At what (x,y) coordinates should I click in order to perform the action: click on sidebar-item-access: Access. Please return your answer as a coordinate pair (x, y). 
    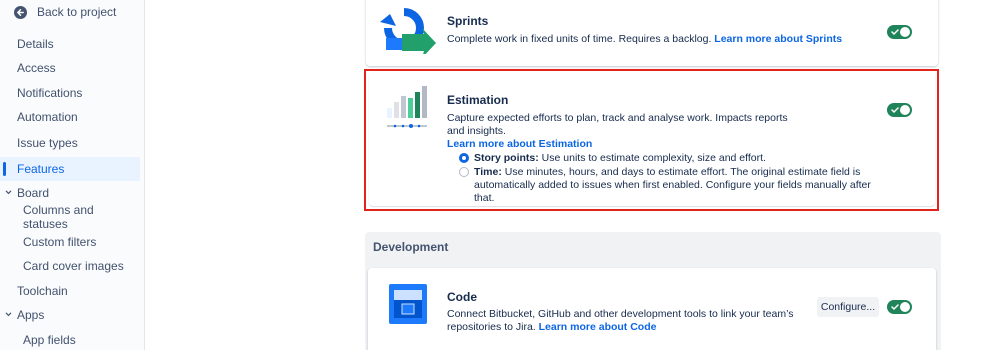
    Looking at the image, I should click on (70, 68).